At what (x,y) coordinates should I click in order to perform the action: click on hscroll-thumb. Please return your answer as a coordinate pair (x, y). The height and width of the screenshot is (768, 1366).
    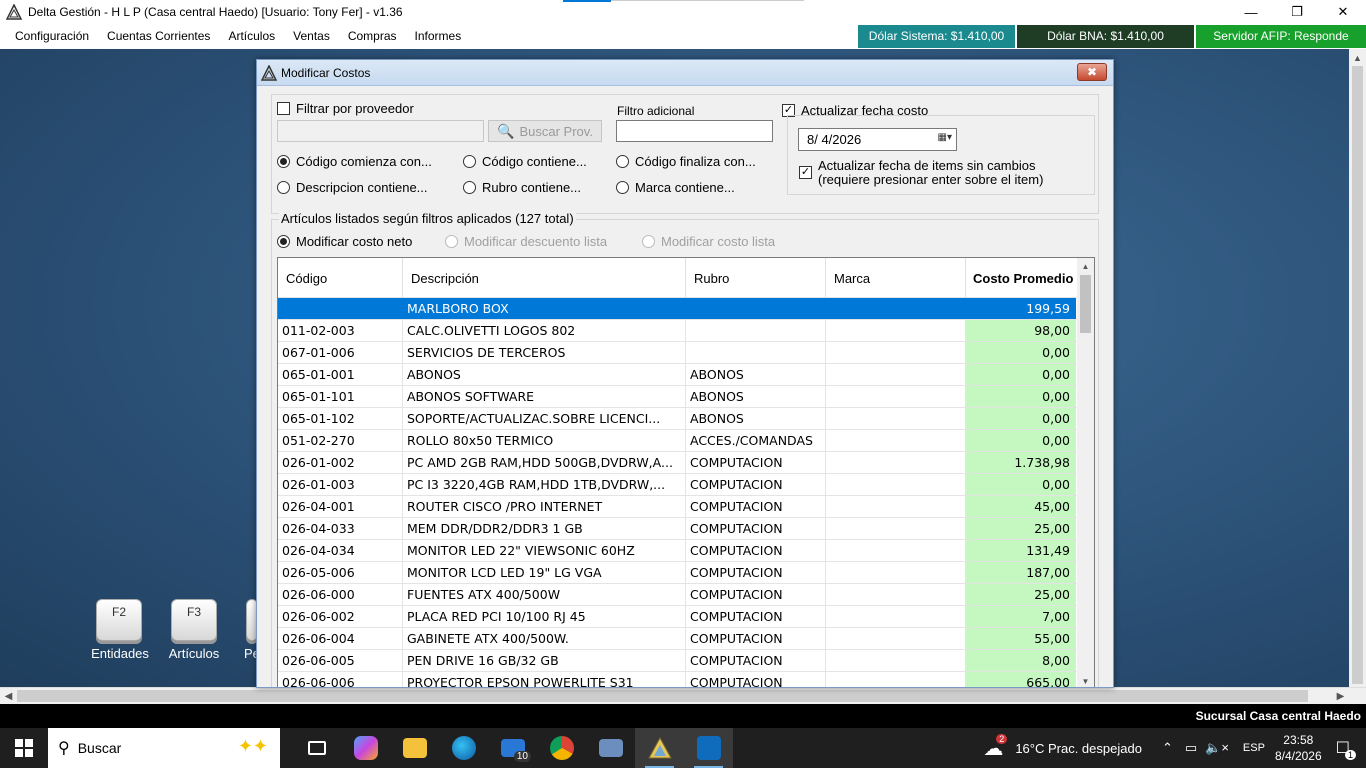
    Looking at the image, I should click on (662, 696).